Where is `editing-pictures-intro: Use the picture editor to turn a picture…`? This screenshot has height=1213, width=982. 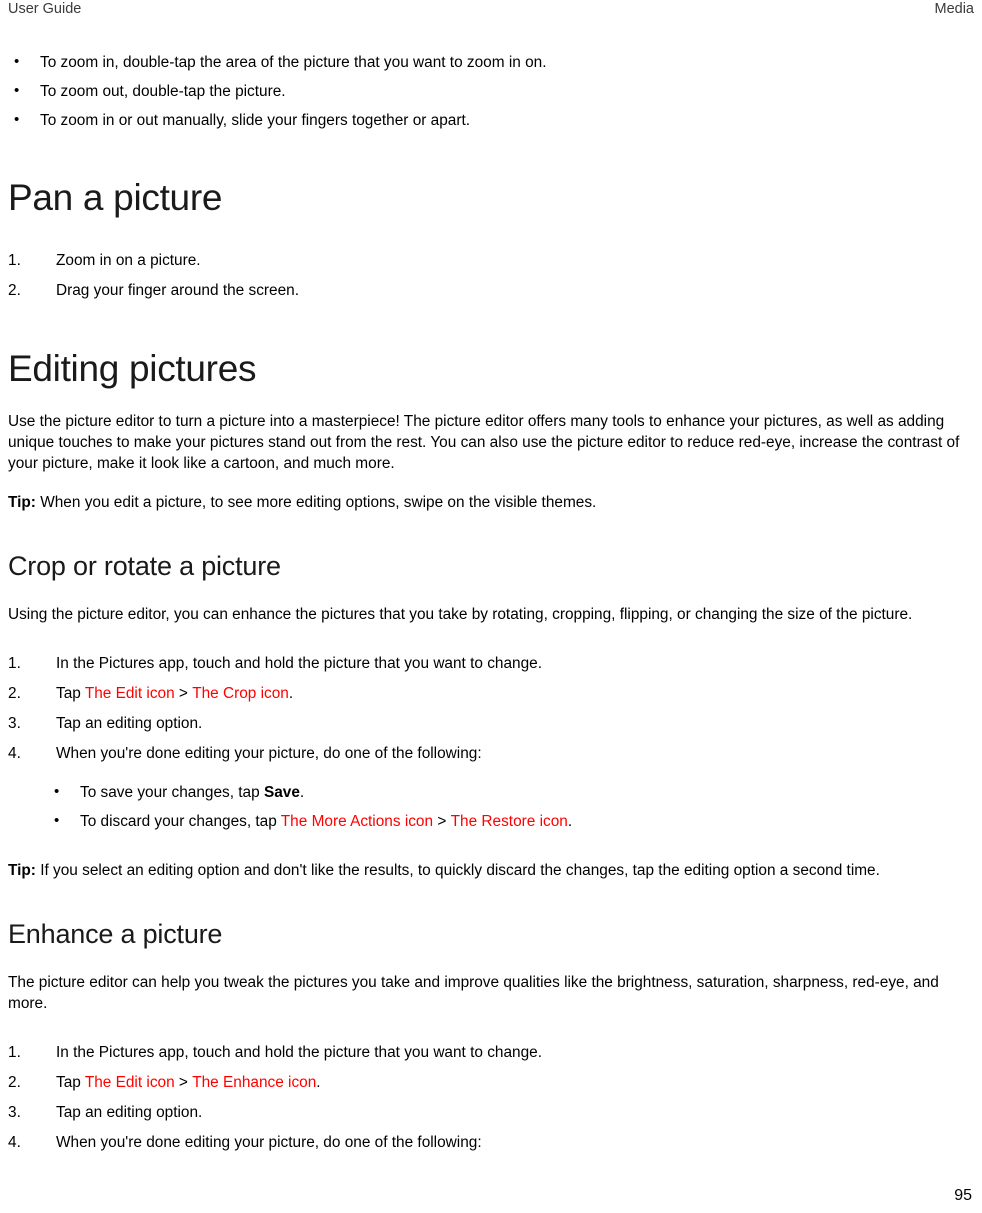 editing-pictures-intro: Use the picture editor to turn a picture… is located at coordinates (484, 442).